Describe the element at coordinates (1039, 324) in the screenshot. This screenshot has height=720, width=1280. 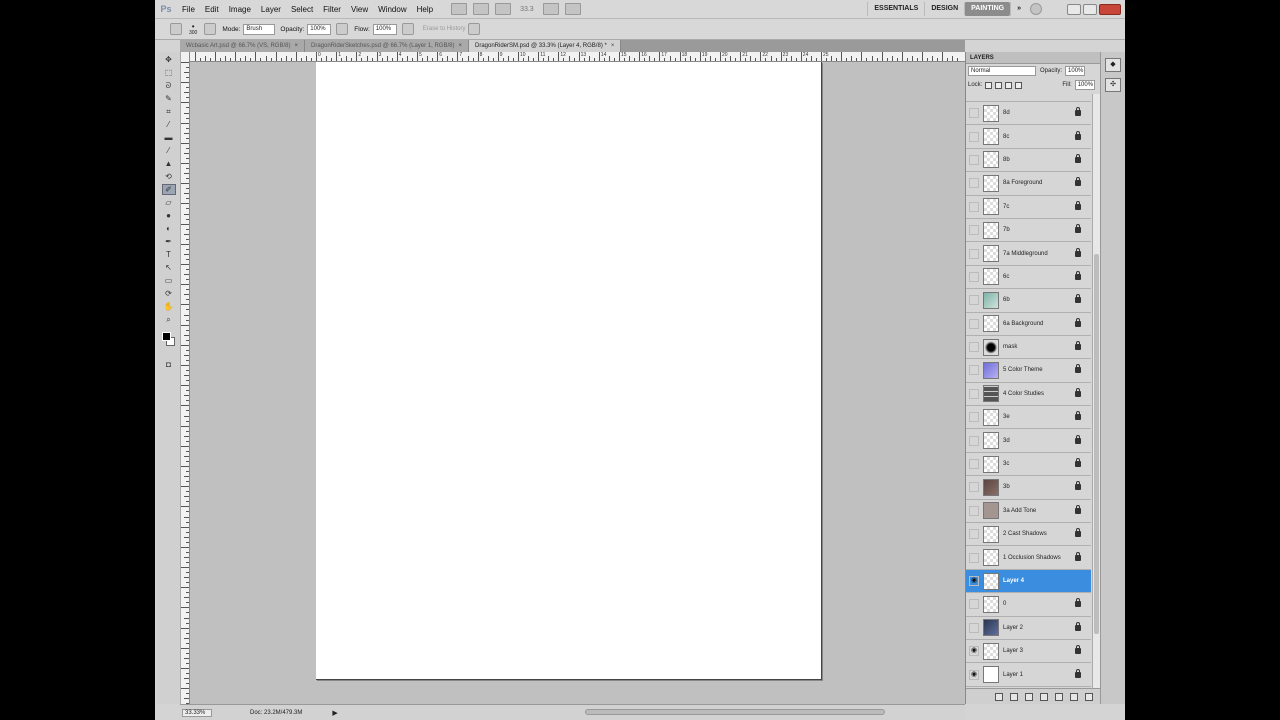
I see `layer-name: 6a Background` at that location.